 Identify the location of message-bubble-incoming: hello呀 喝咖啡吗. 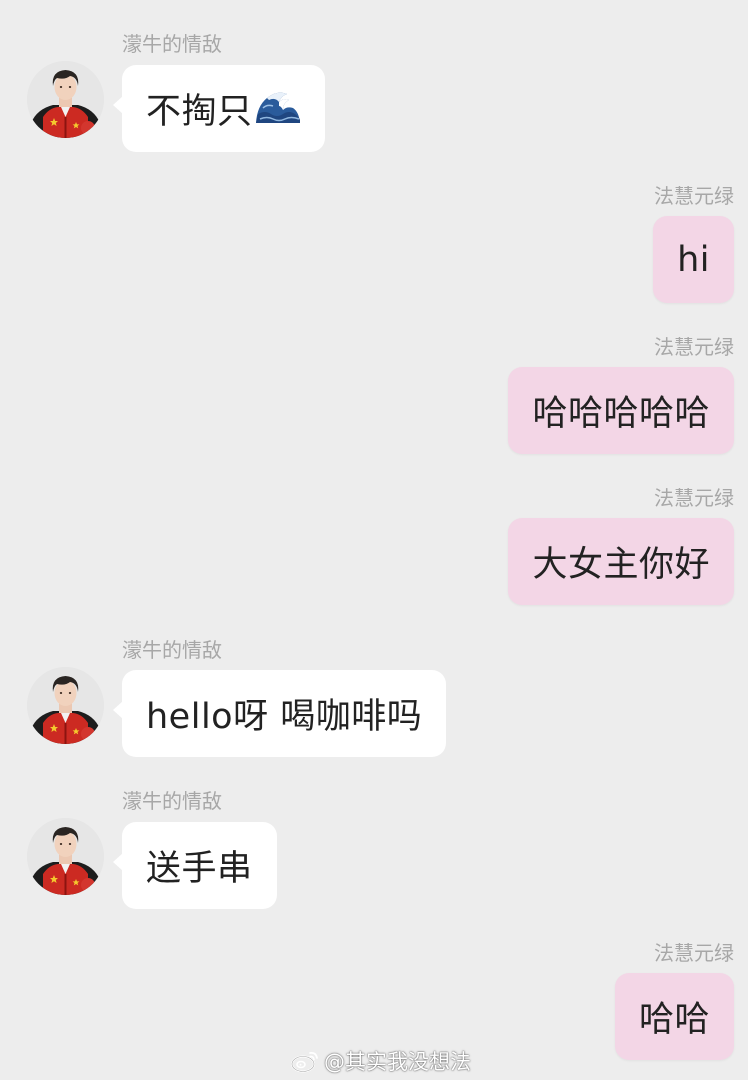
(279, 713).